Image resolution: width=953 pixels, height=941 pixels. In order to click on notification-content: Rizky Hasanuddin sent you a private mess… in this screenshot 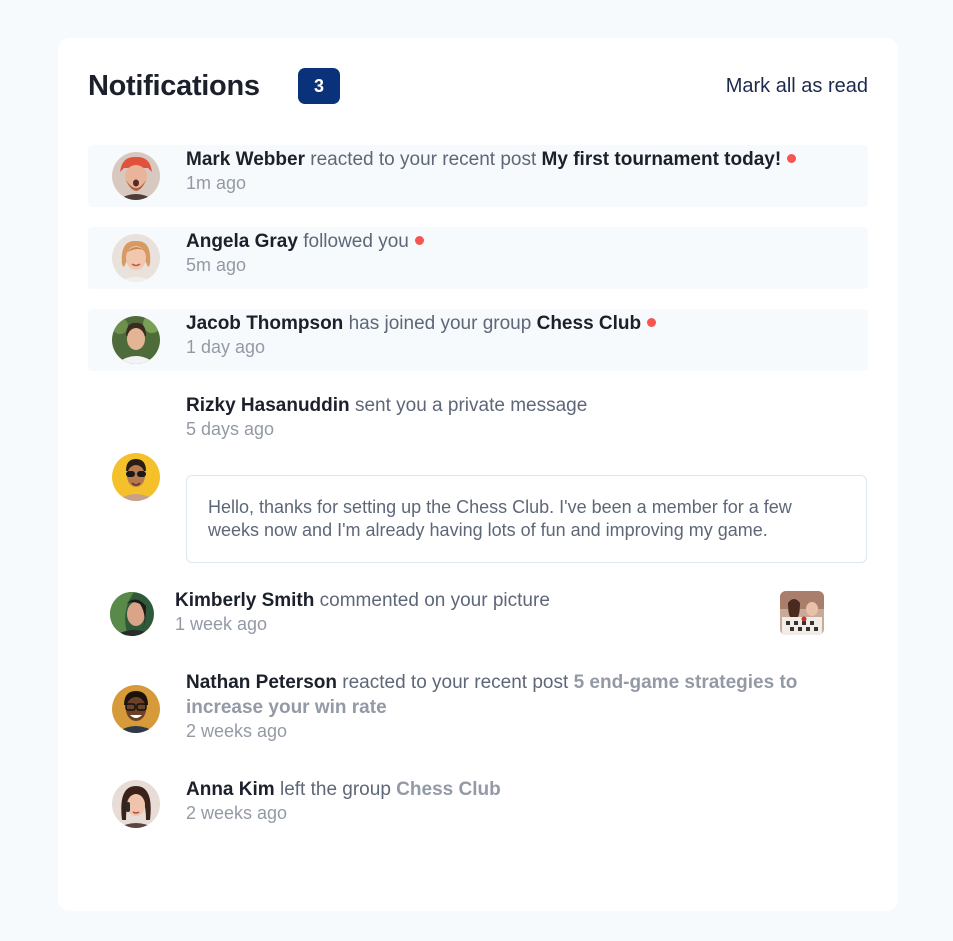, I will do `click(527, 416)`.